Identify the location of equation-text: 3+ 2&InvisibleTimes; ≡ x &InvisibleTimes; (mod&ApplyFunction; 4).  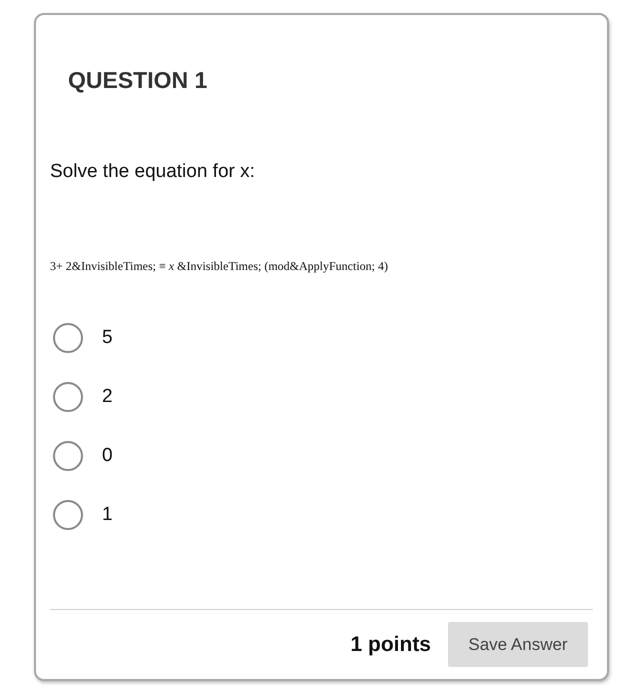
(219, 266).